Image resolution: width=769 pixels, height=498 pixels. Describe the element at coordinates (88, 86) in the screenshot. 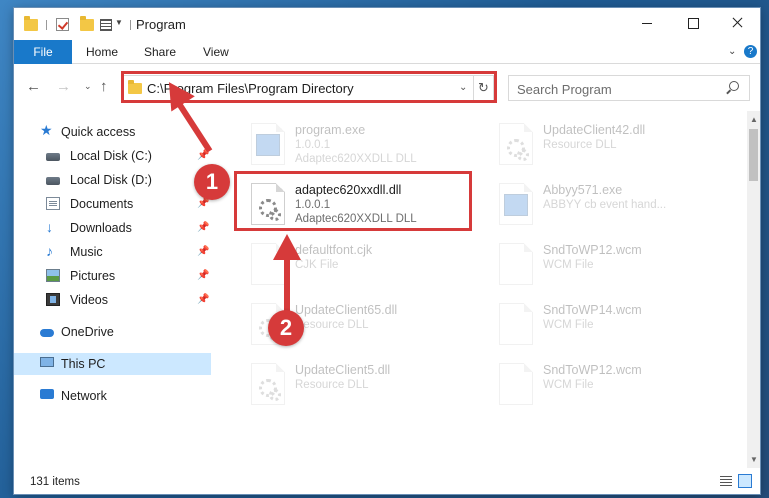

I see `recent-locations-chevron-icon: ⌄` at that location.